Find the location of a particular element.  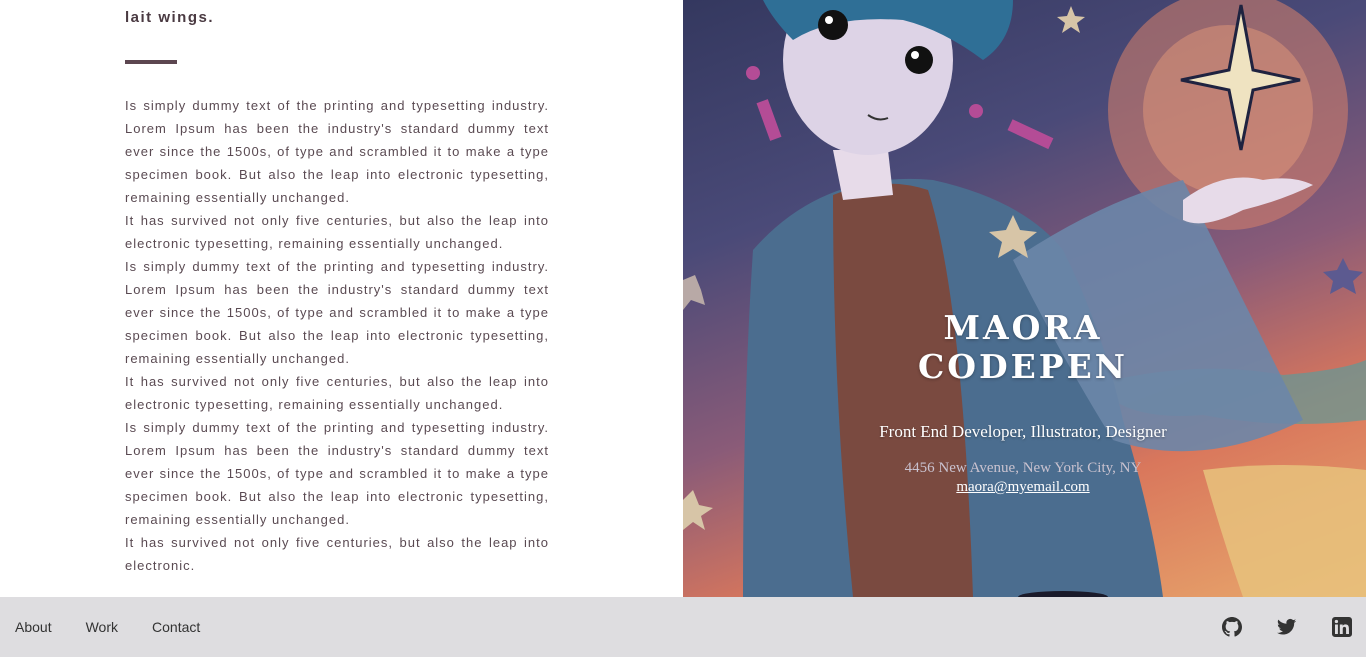

twitter-icon is located at coordinates (1287, 627).